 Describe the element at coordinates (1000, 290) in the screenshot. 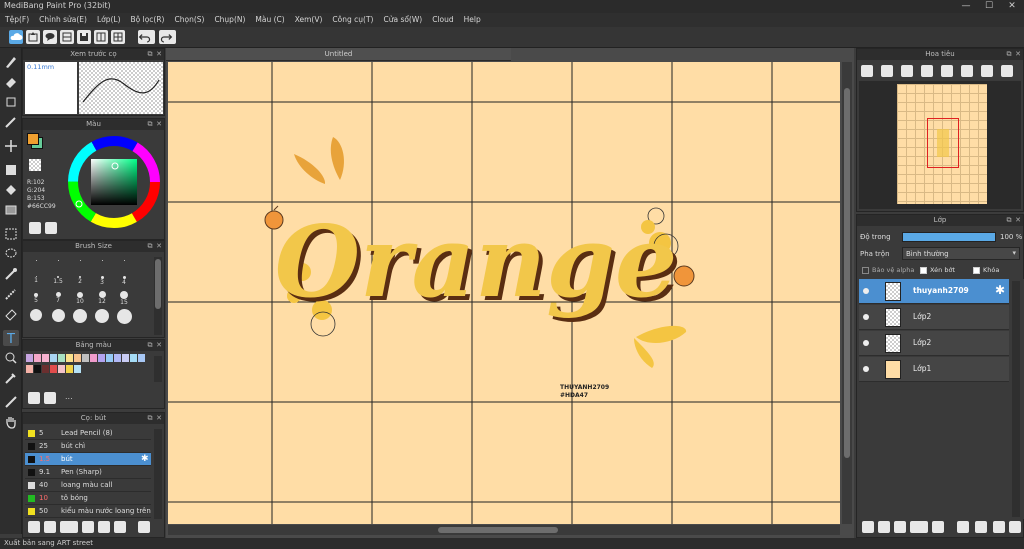

I see `layer-settings-gear-icon: ✱` at that location.